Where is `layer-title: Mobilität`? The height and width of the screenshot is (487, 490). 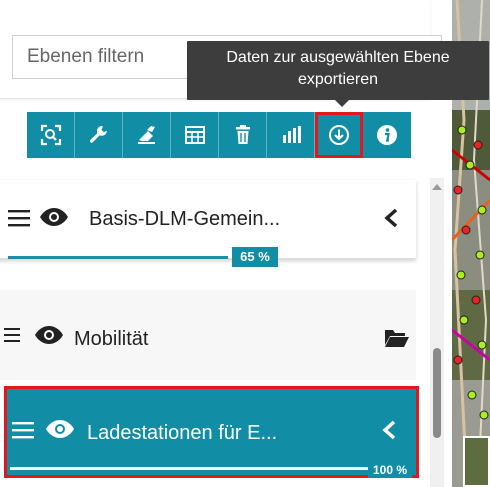
layer-title: Mobilität is located at coordinates (111, 339).